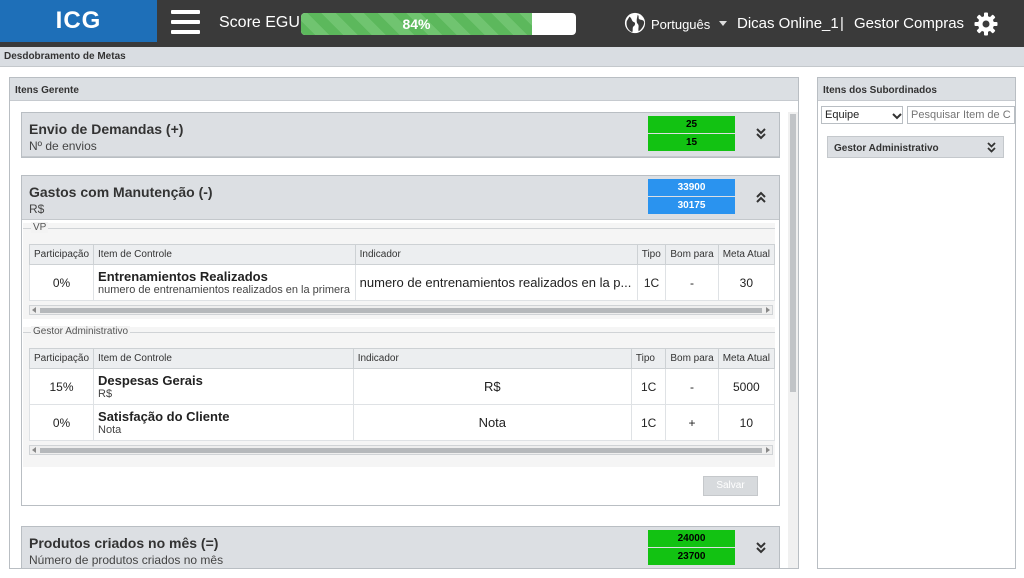 The height and width of the screenshot is (578, 1024). What do you see at coordinates (691, 187) in the screenshot?
I see `goal-target-badge: 33900` at bounding box center [691, 187].